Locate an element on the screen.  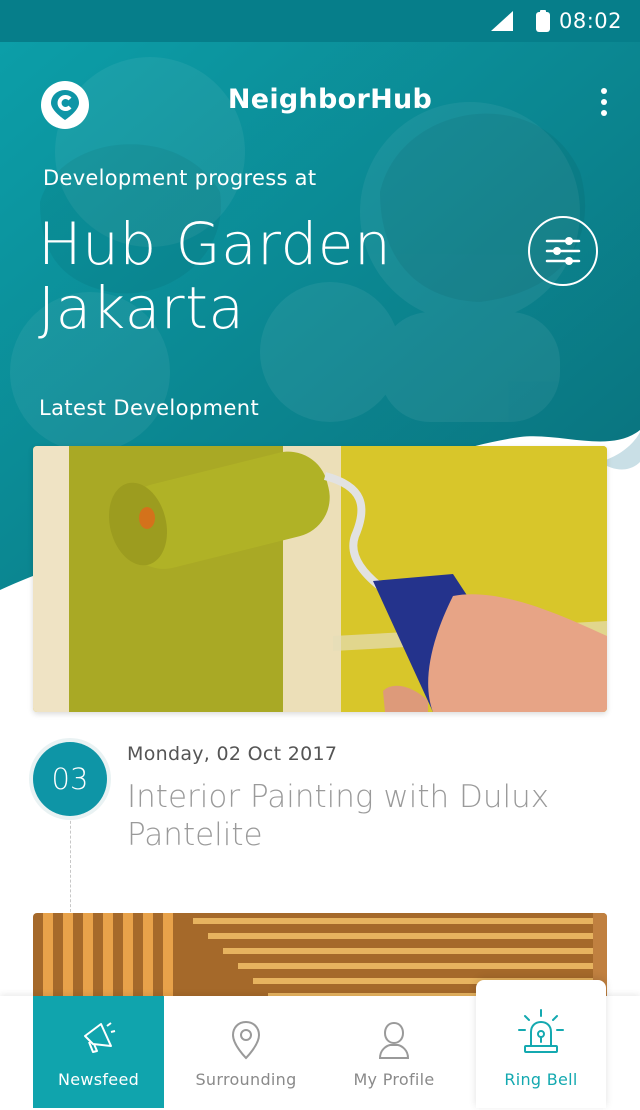
nav-surrounding: Surrounding is located at coordinates (246, 1052).